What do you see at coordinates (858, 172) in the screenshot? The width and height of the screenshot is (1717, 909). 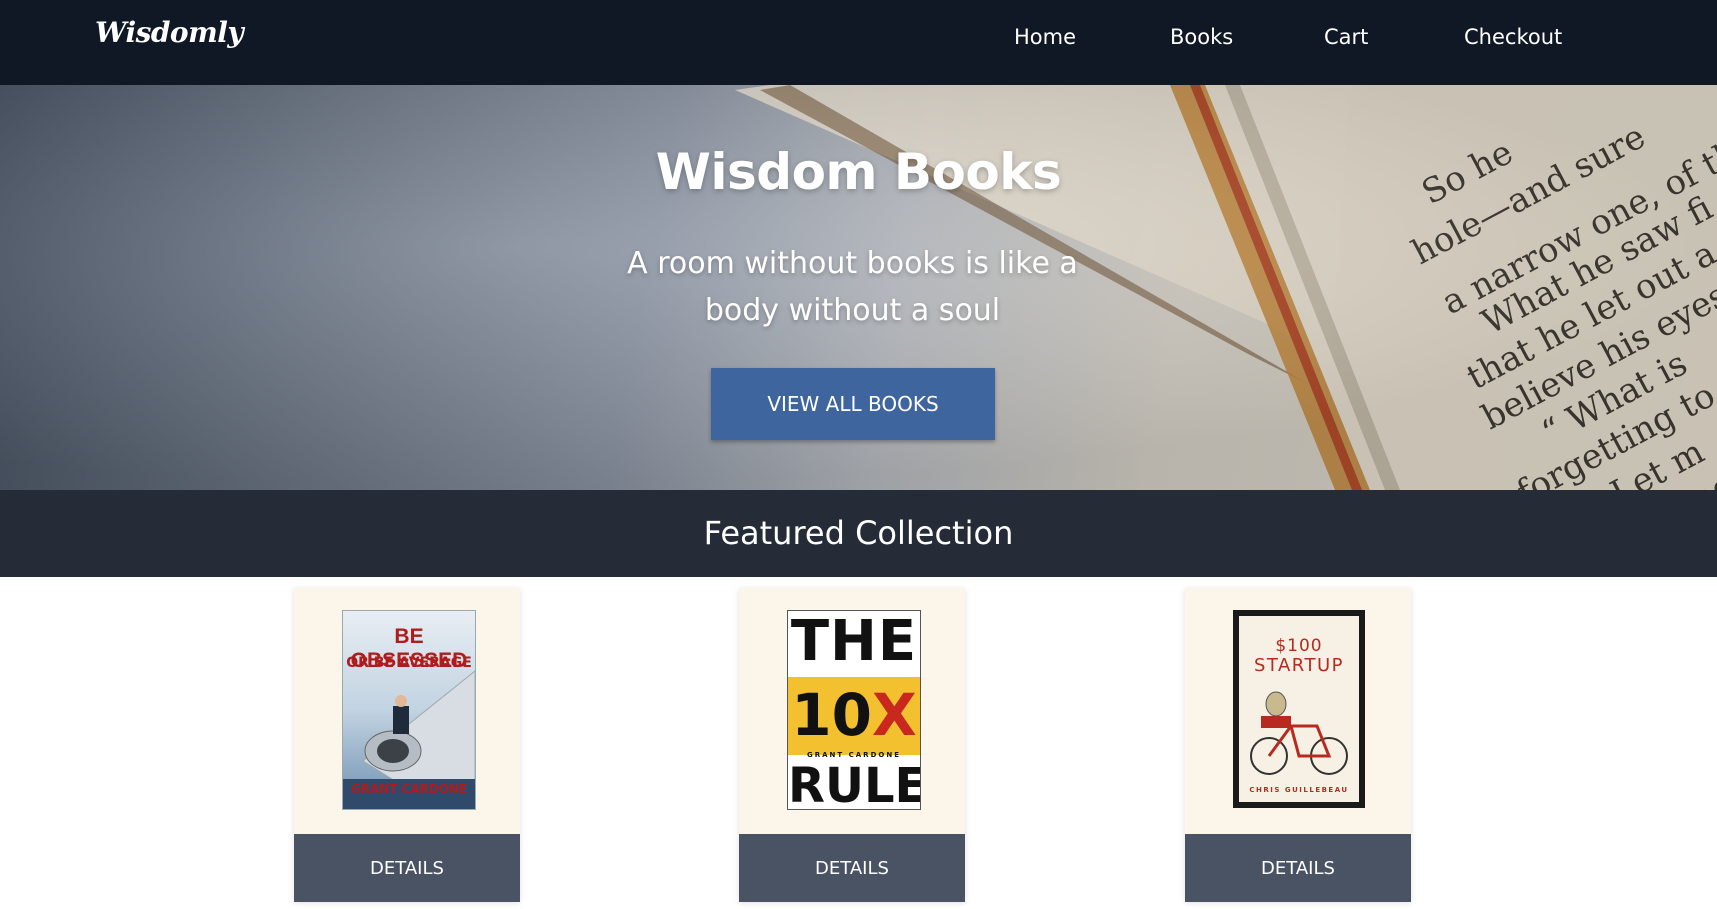 I see `hero-title: Wisdom Books` at bounding box center [858, 172].